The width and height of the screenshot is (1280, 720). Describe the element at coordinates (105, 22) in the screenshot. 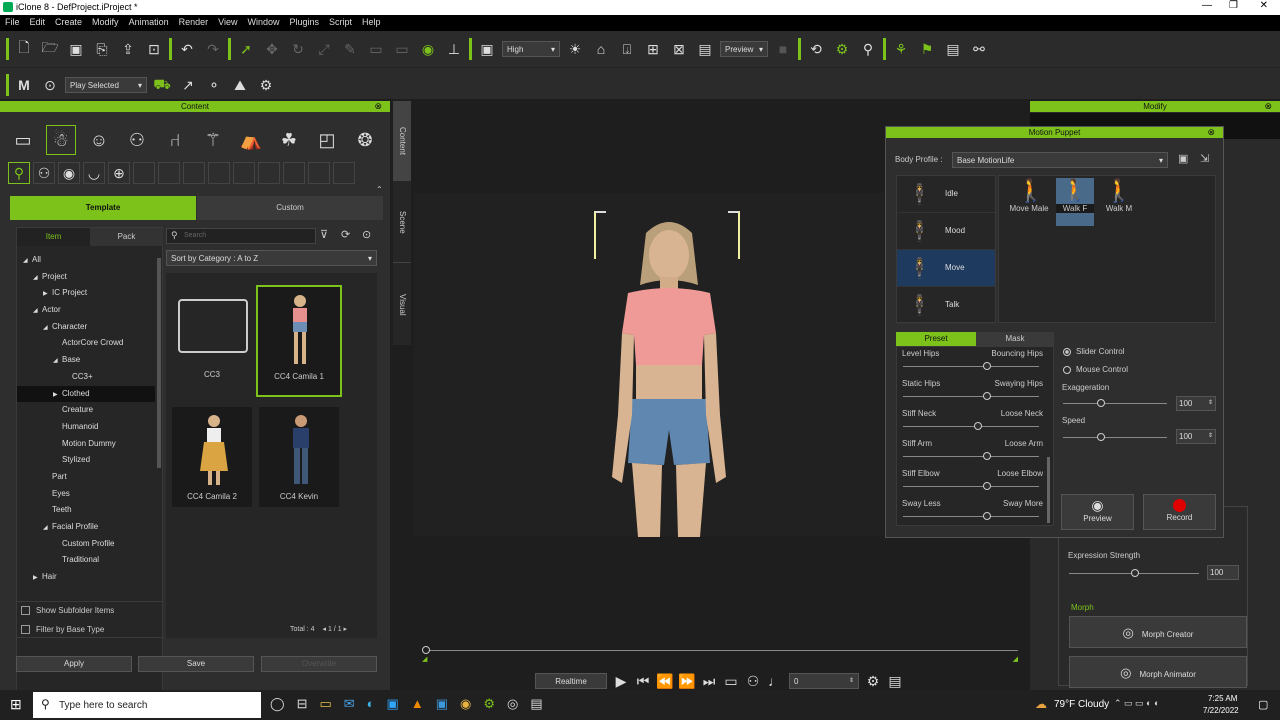

I see `menu-modify: Modify` at that location.